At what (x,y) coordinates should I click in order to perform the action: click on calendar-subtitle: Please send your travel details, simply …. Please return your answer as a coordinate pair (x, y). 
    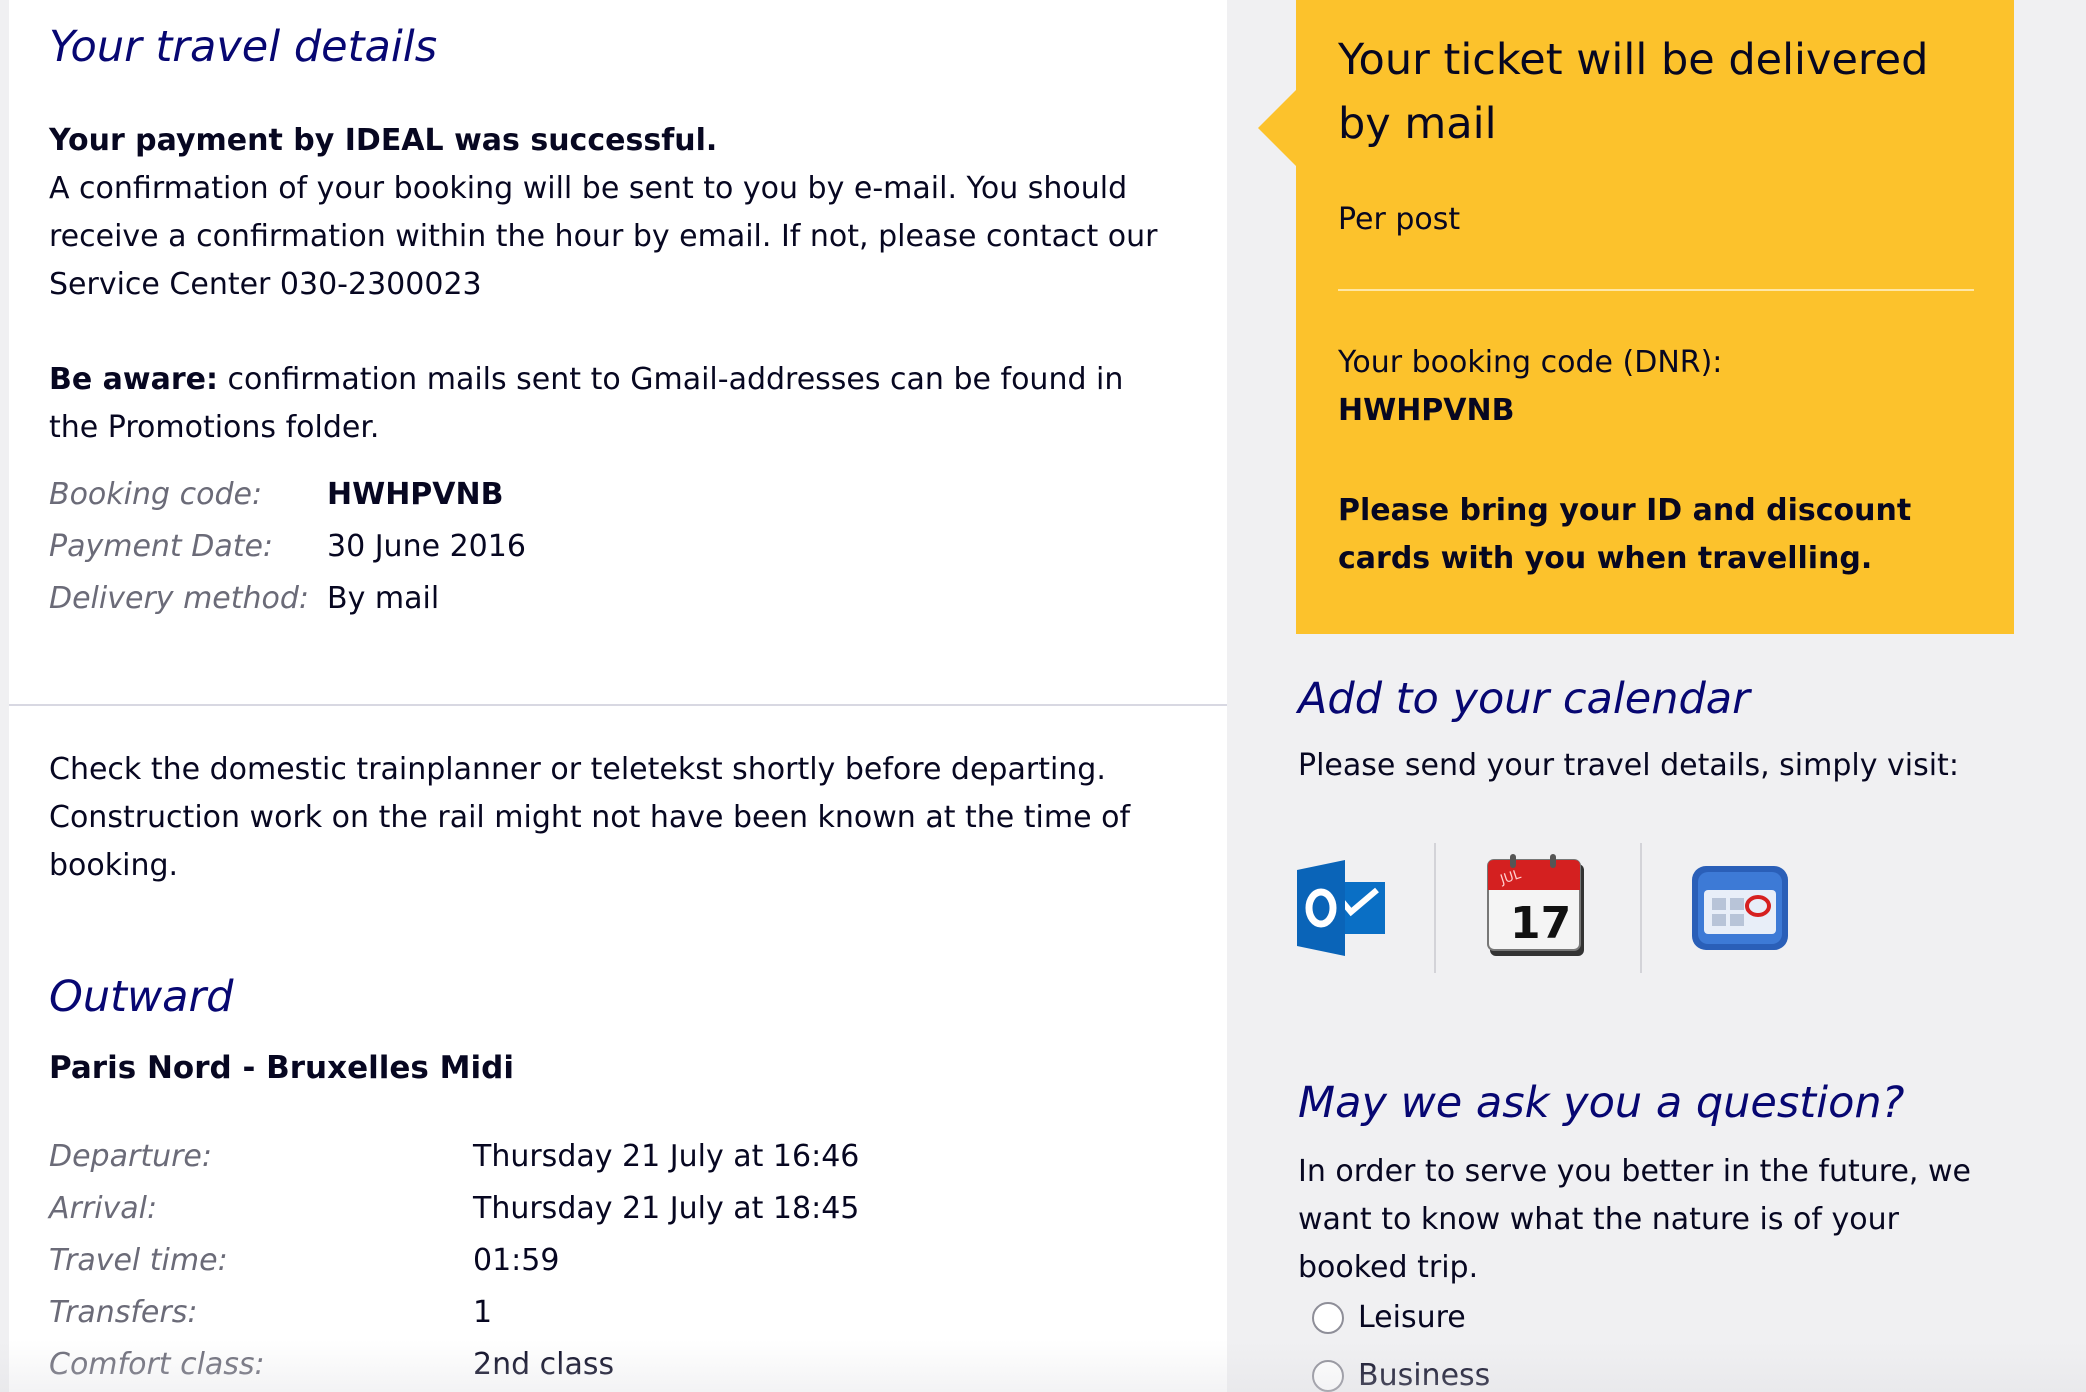
    Looking at the image, I should click on (1628, 765).